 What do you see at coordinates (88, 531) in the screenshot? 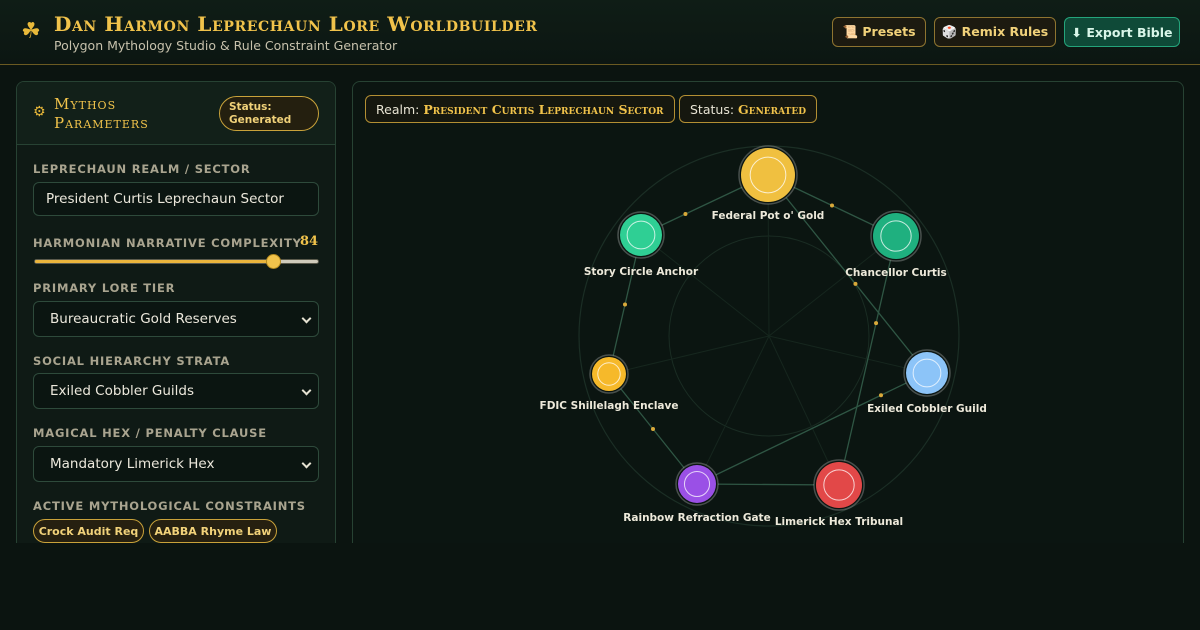
I see `constraint-tag: Crock Audit Req` at bounding box center [88, 531].